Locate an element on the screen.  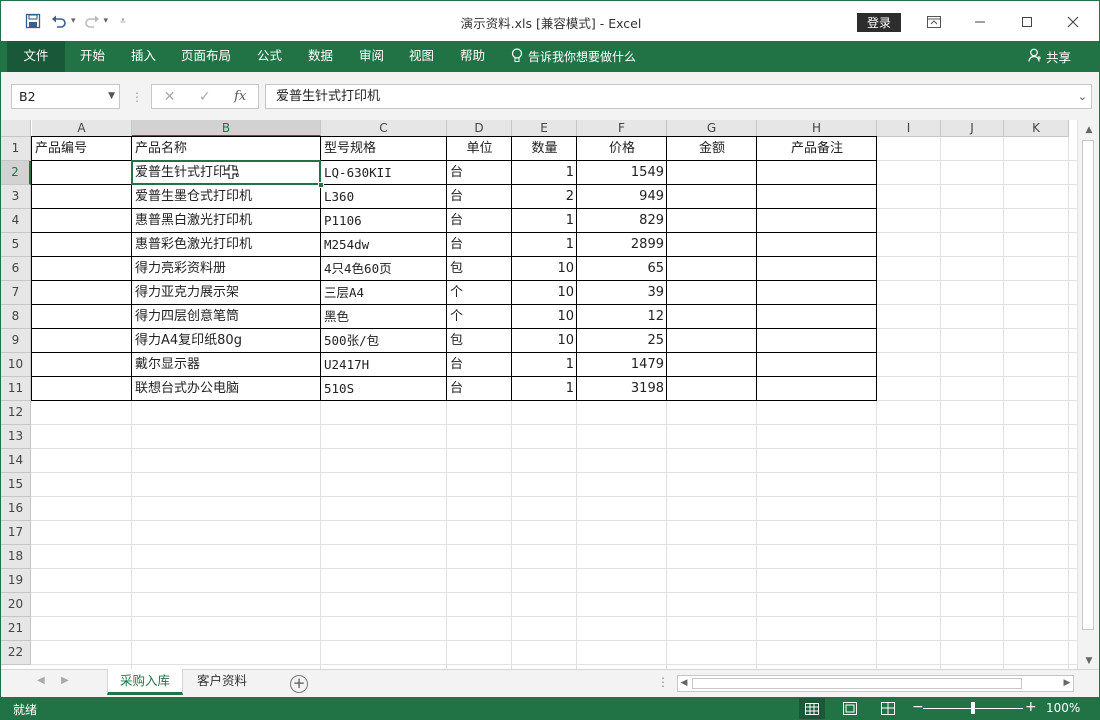
column-header: F is located at coordinates (622, 128).